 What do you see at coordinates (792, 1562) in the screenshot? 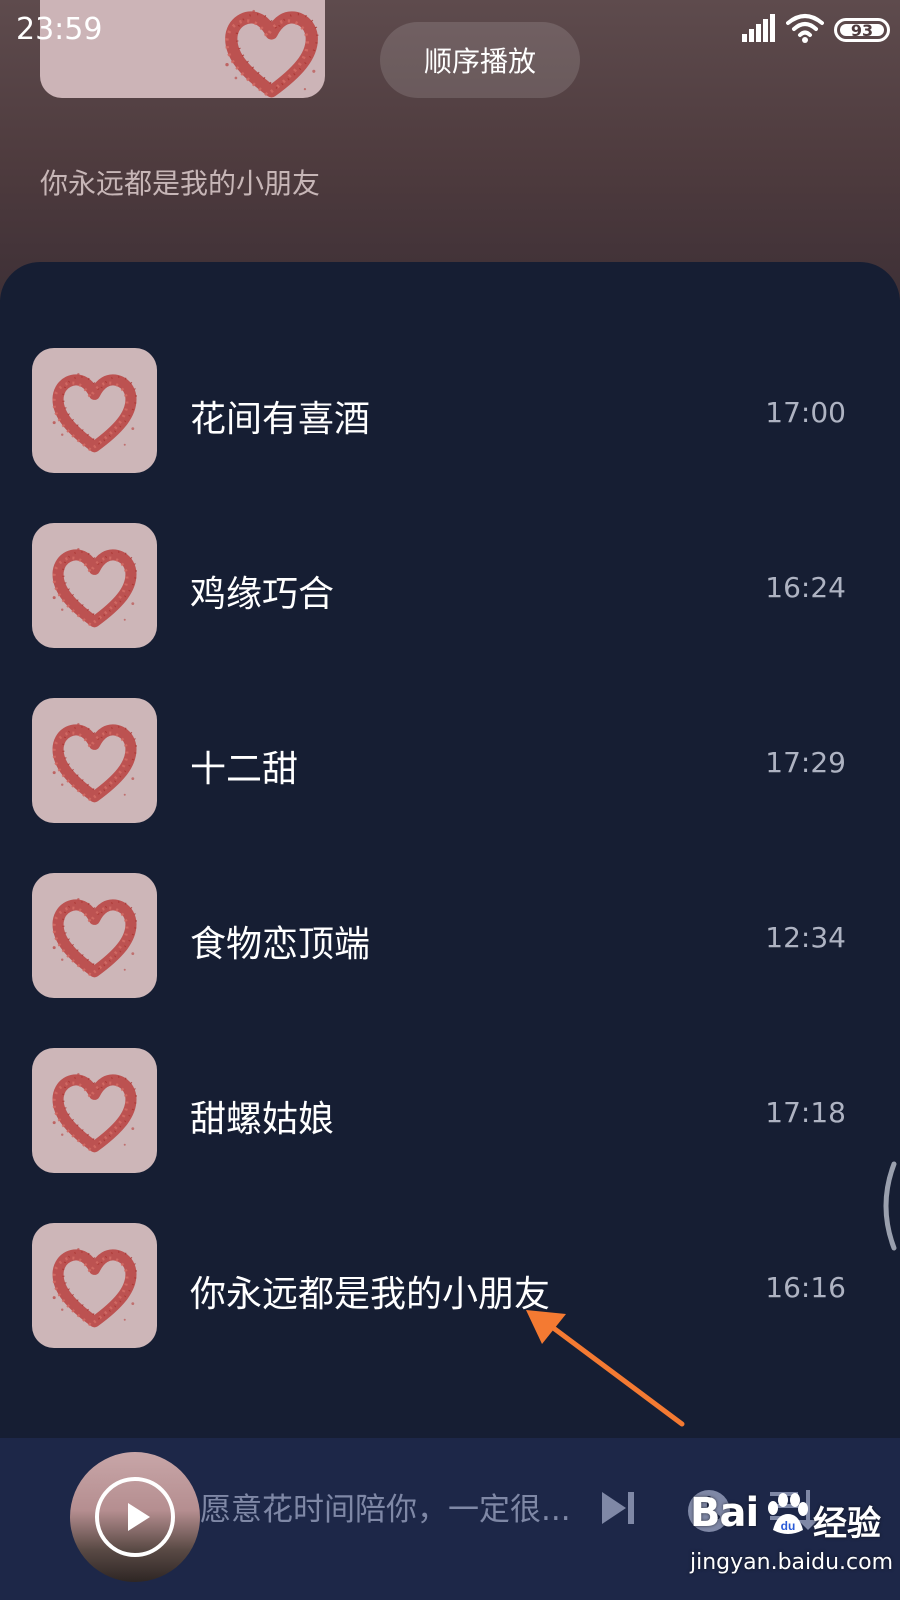
I see `watermark-url: jingyan.baidu.com` at bounding box center [792, 1562].